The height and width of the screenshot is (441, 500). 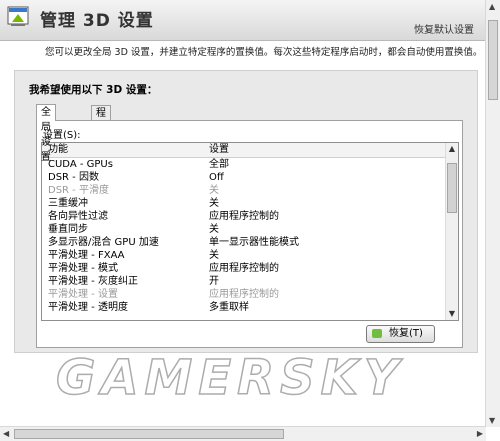 I want to click on list-item: 多显示器/混合 GPU 加速 单一显示器性能模式, so click(x=243, y=242).